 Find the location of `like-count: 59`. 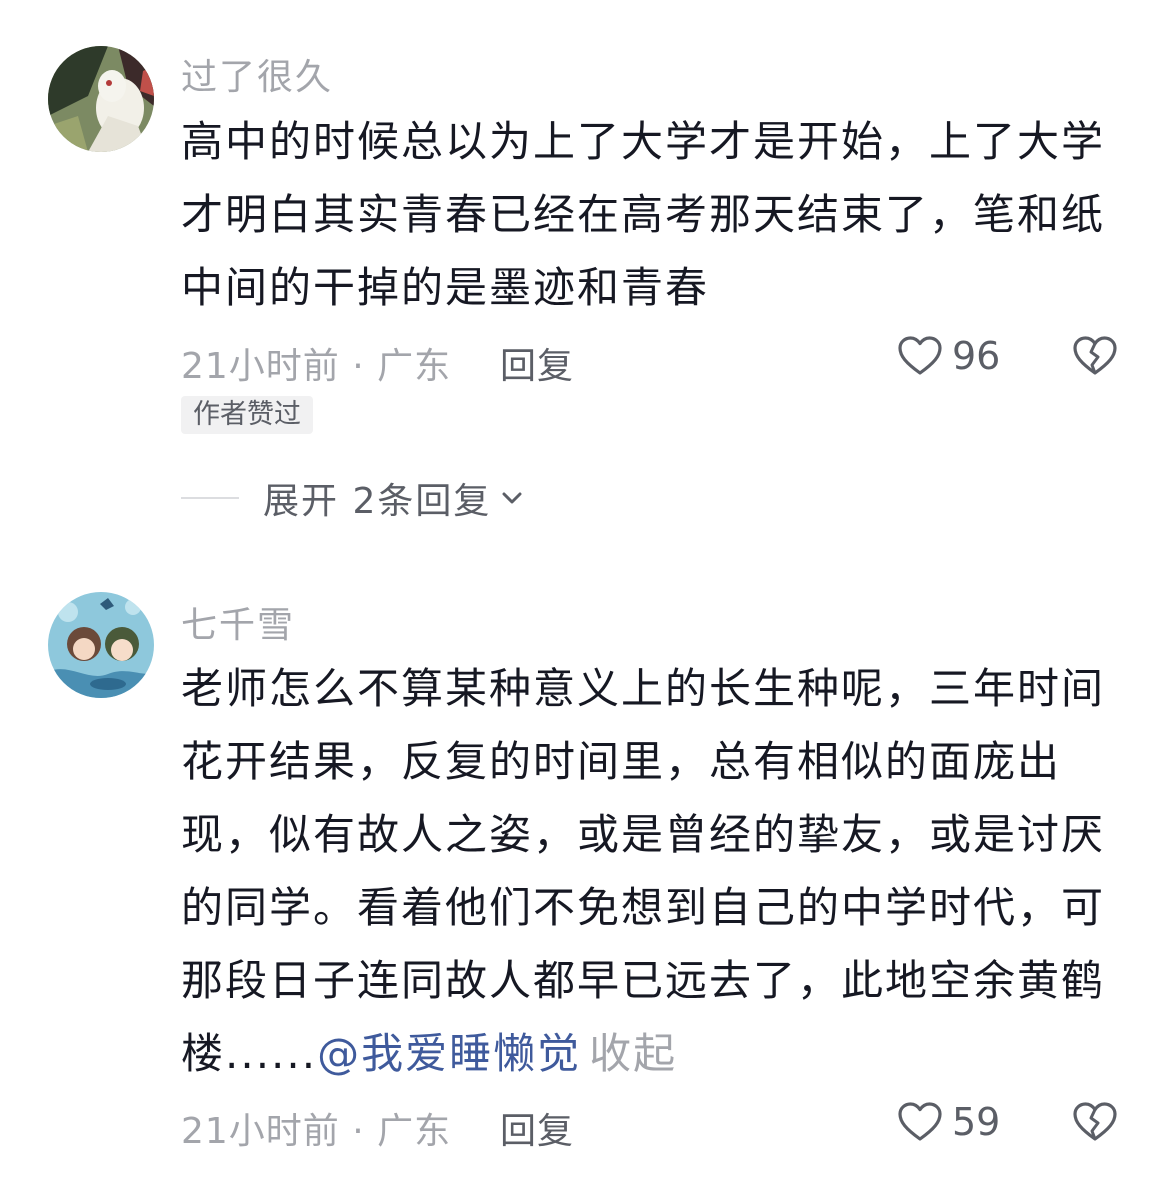

like-count: 59 is located at coordinates (976, 1122).